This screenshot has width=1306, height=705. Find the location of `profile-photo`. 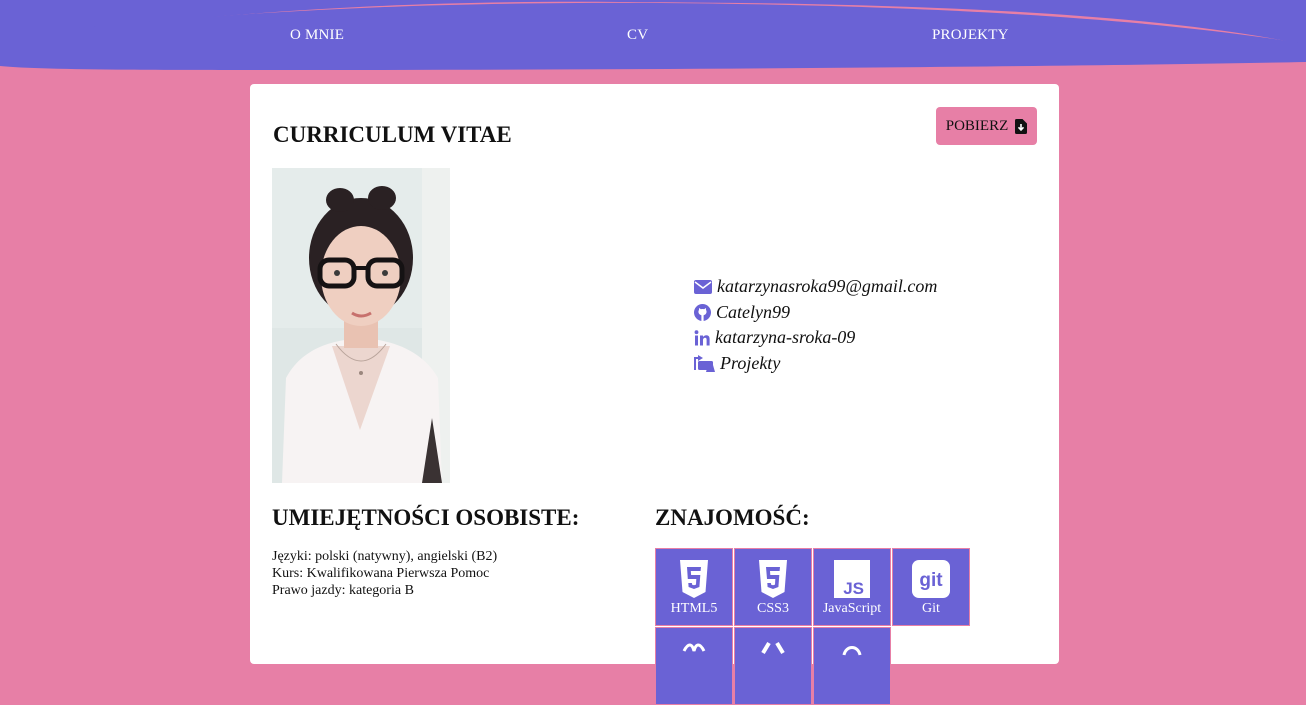

profile-photo is located at coordinates (361, 325).